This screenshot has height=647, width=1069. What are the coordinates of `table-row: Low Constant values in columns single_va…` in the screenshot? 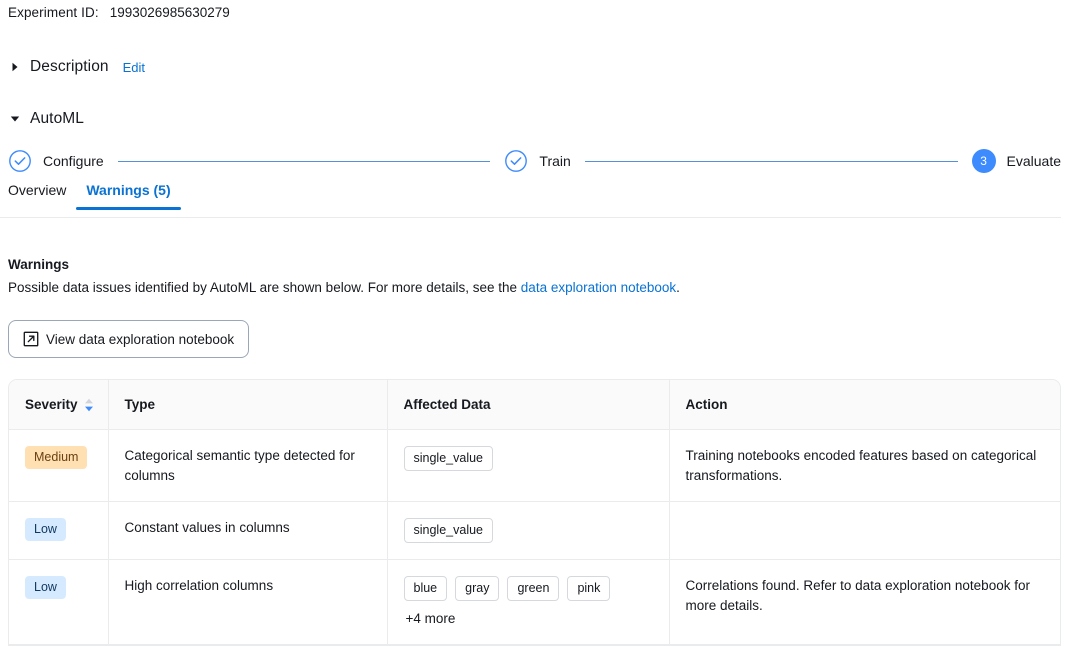 It's located at (534, 530).